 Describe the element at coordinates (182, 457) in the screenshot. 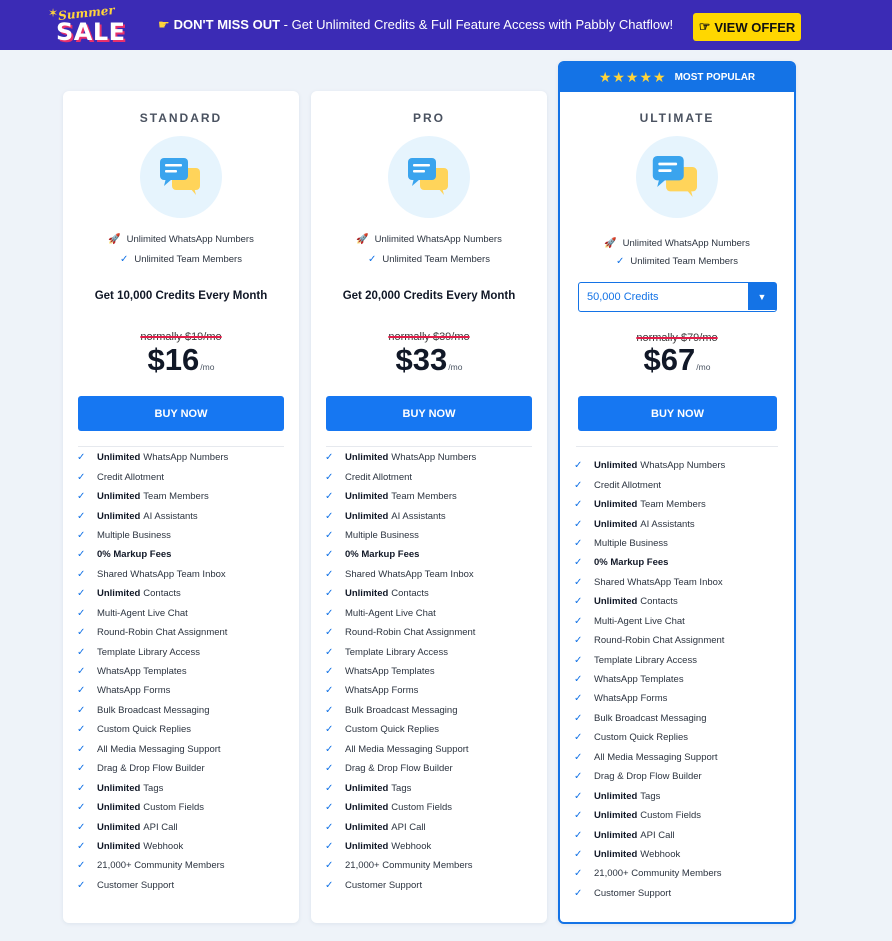

I see `feature-item: ✓ Unlimited WhatsApp Numbers` at that location.